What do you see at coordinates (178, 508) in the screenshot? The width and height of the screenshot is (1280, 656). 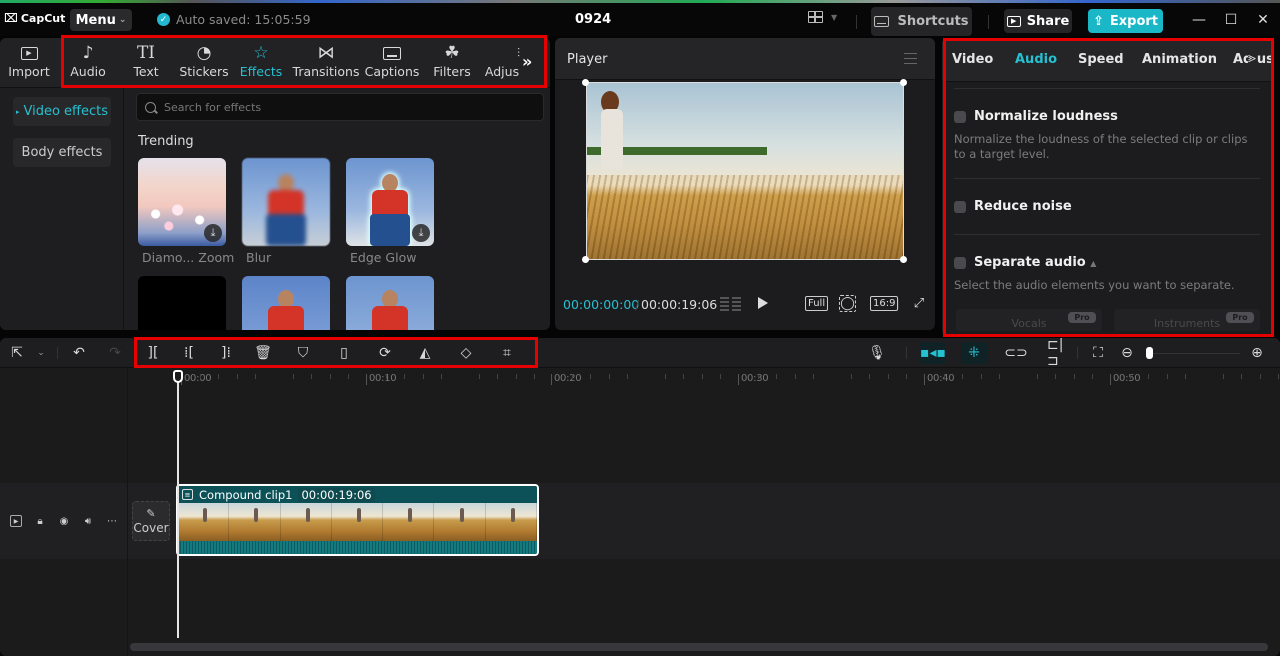 I see `playhead` at bounding box center [178, 508].